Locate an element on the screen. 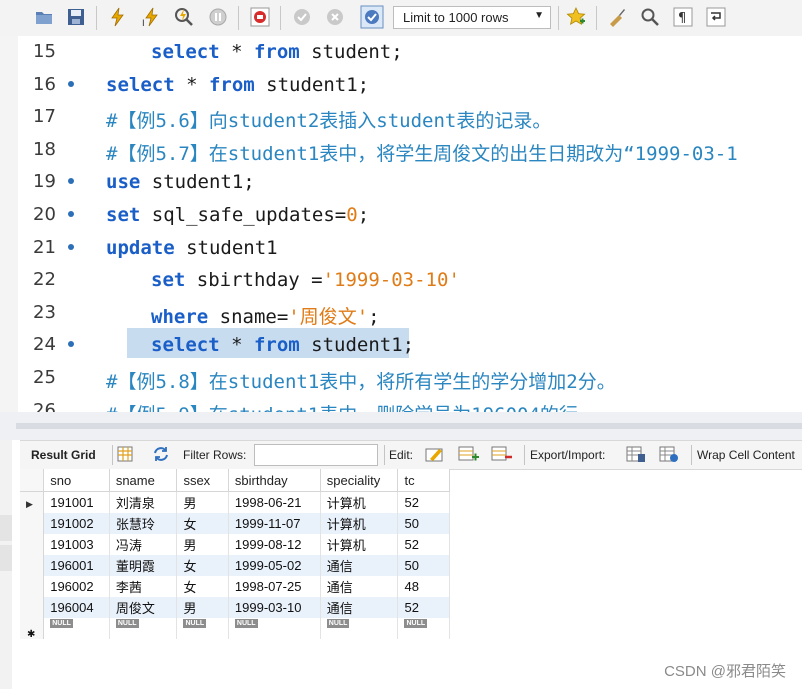  code-line: 26 #【例5.9】在student1表中，删除学号为196004的行 is located at coordinates (401, 403).